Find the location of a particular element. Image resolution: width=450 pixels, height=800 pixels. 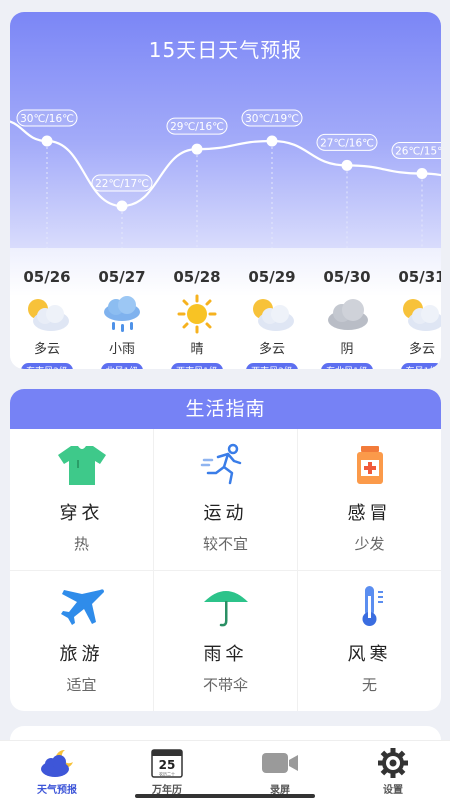

tab-calendar: 25 农历二十 万年历 is located at coordinates (167, 771).